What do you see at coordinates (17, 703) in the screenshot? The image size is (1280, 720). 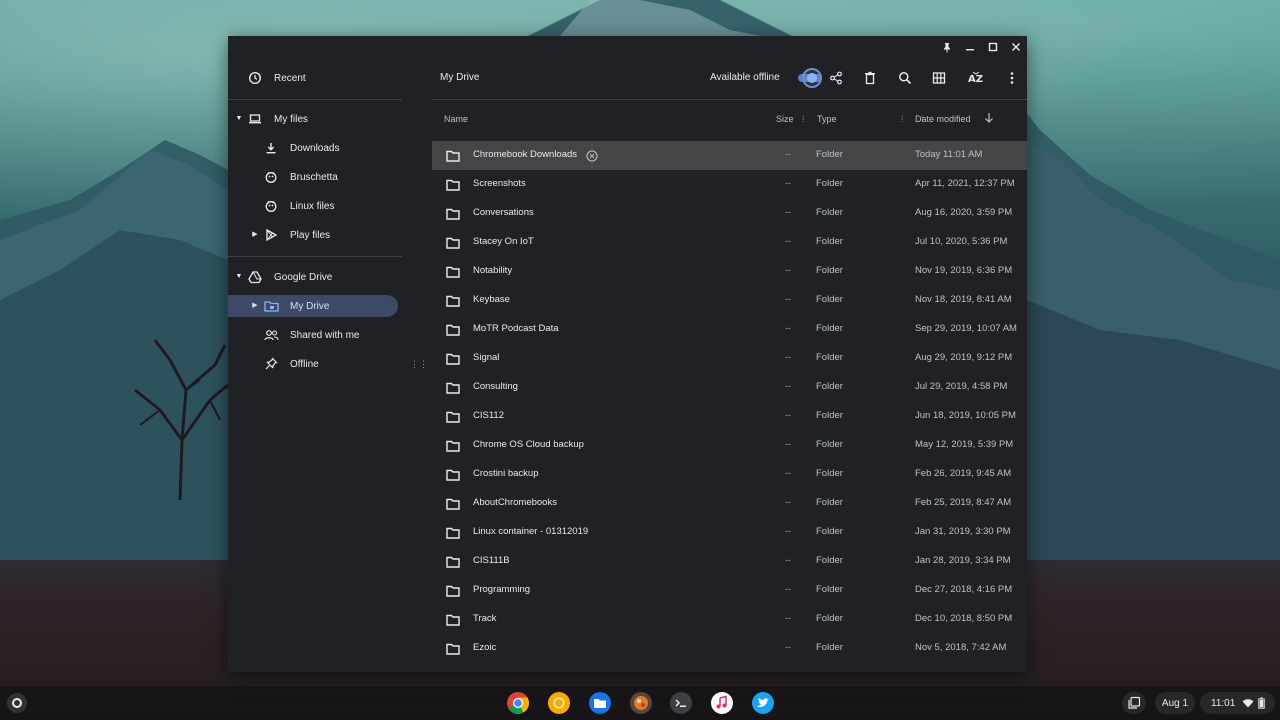 I see `launcher-button` at bounding box center [17, 703].